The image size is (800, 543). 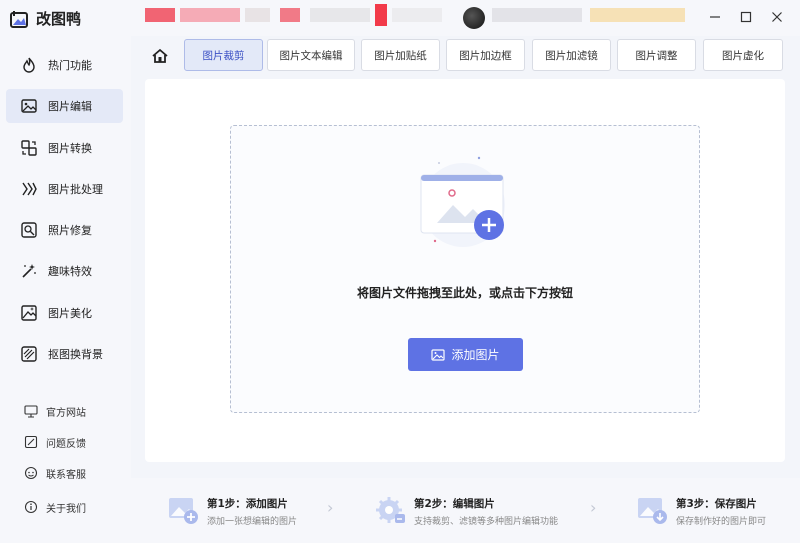 What do you see at coordinates (400, 18) in the screenshot?
I see `title-bar: 改图鸭` at bounding box center [400, 18].